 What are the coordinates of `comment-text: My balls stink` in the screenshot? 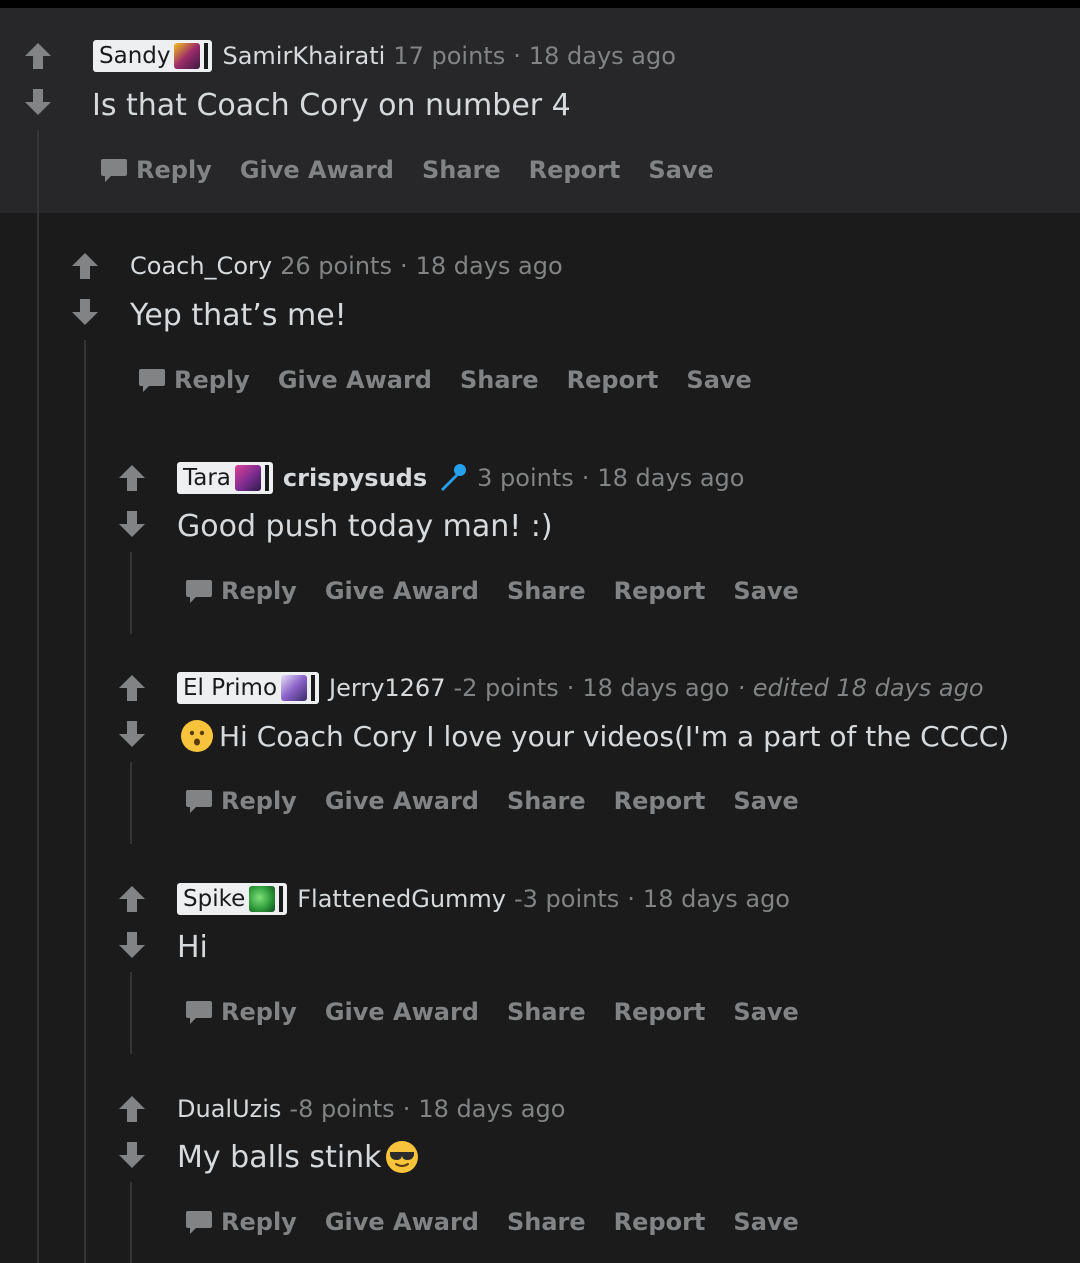 It's located at (279, 1157).